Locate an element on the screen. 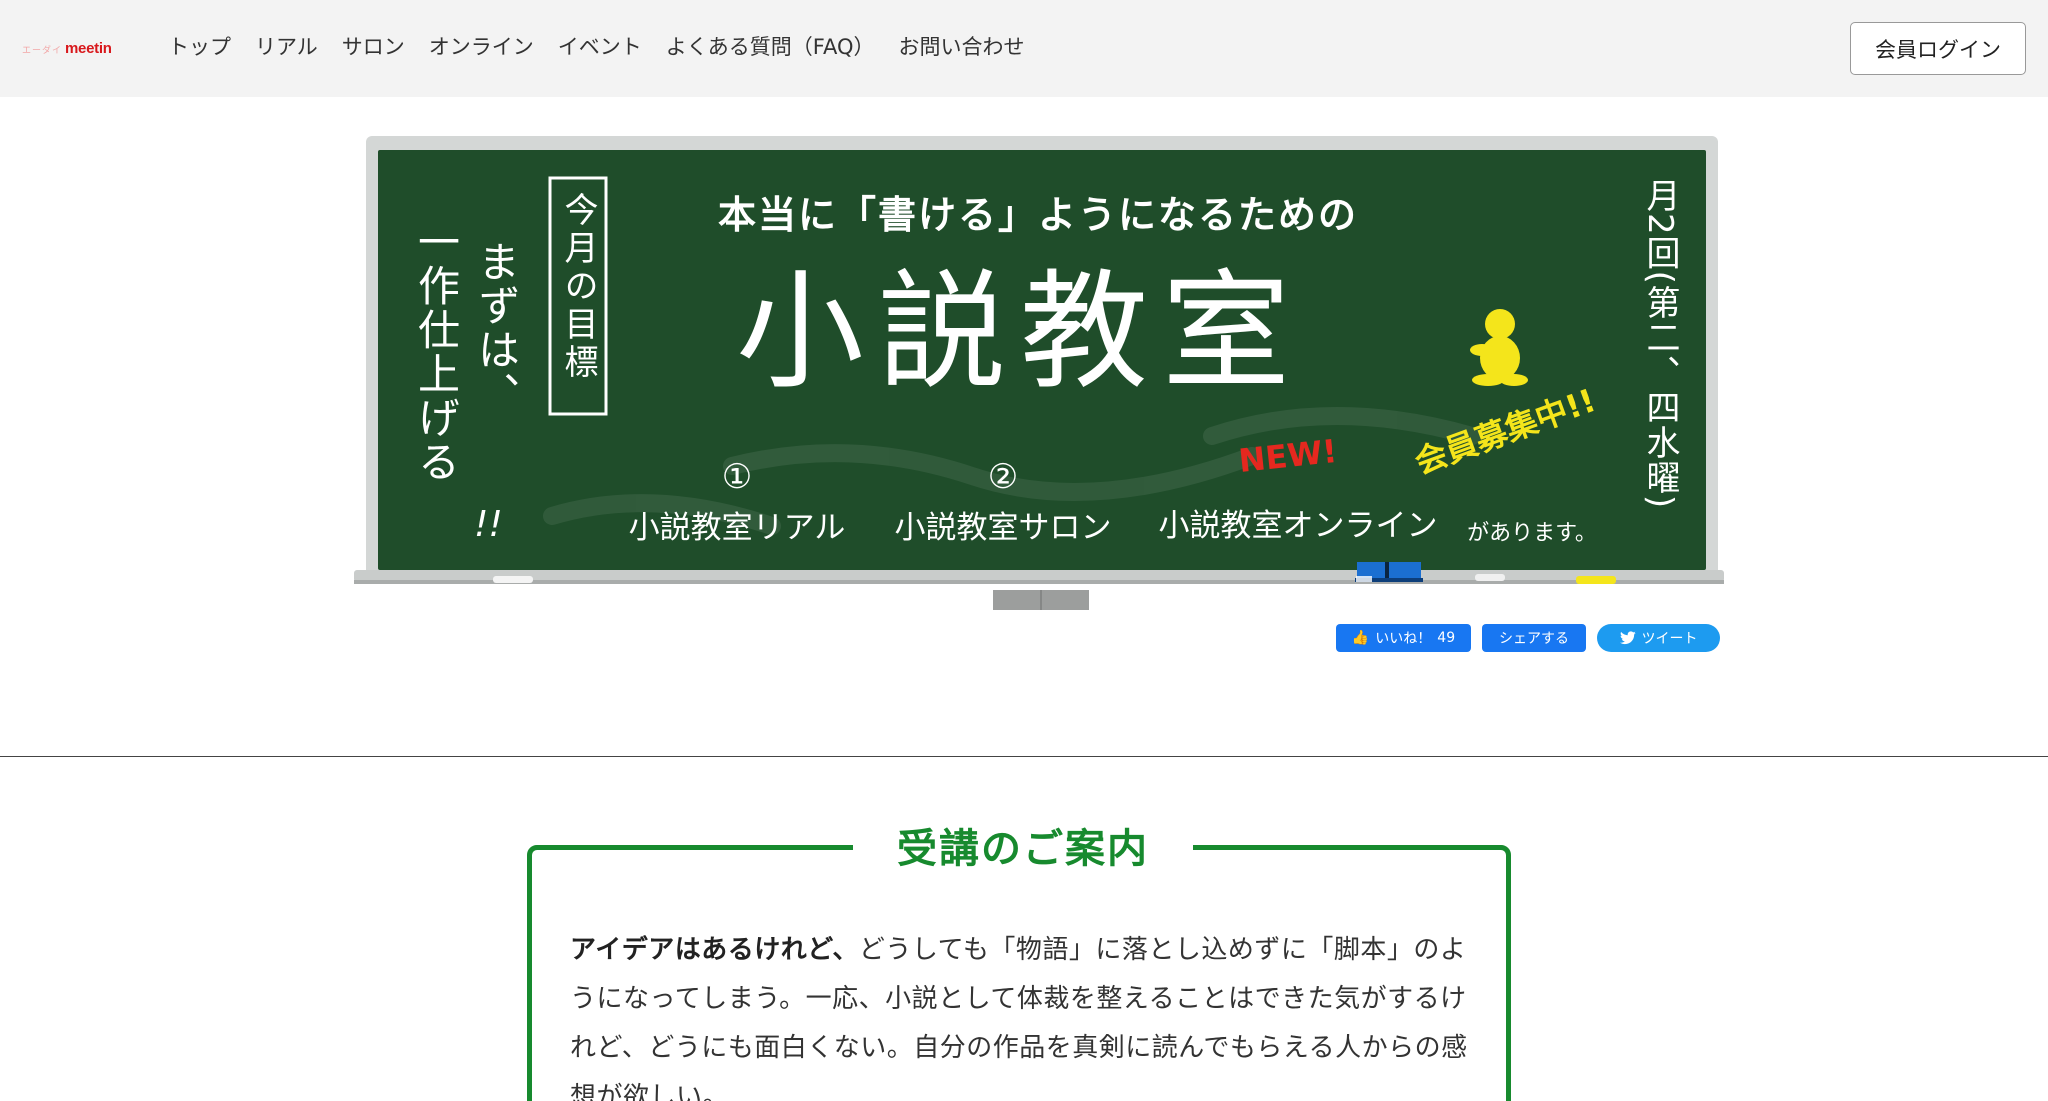 Image resolution: width=2048 pixels, height=1101 pixels. info-title: 受講のご案内 is located at coordinates (1023, 849).